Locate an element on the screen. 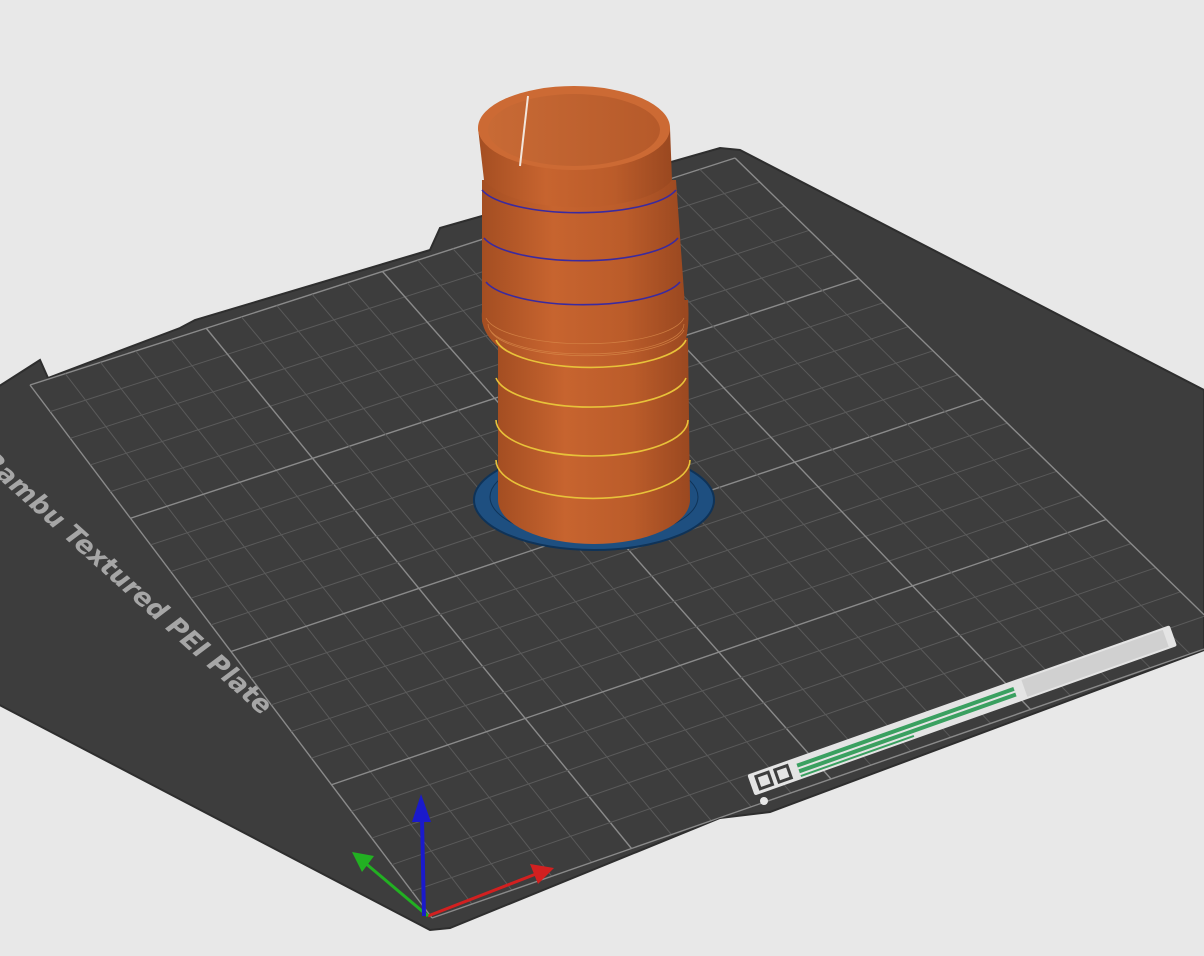 This screenshot has width=1204, height=956. z-axis-arrow is located at coordinates (423, 867).